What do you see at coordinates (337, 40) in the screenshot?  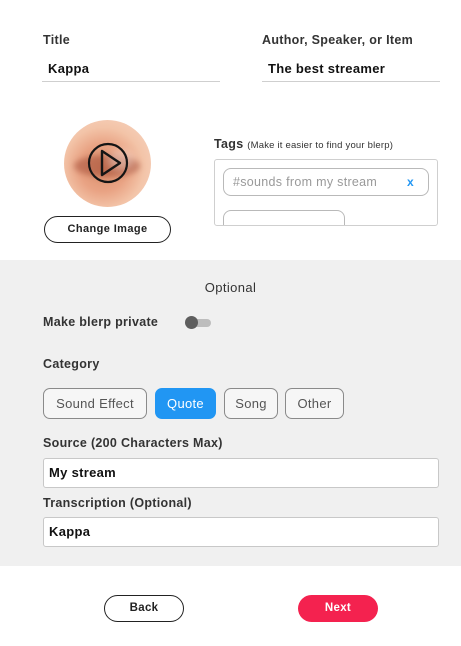 I see `author-label: Author, Speaker, or Item` at bounding box center [337, 40].